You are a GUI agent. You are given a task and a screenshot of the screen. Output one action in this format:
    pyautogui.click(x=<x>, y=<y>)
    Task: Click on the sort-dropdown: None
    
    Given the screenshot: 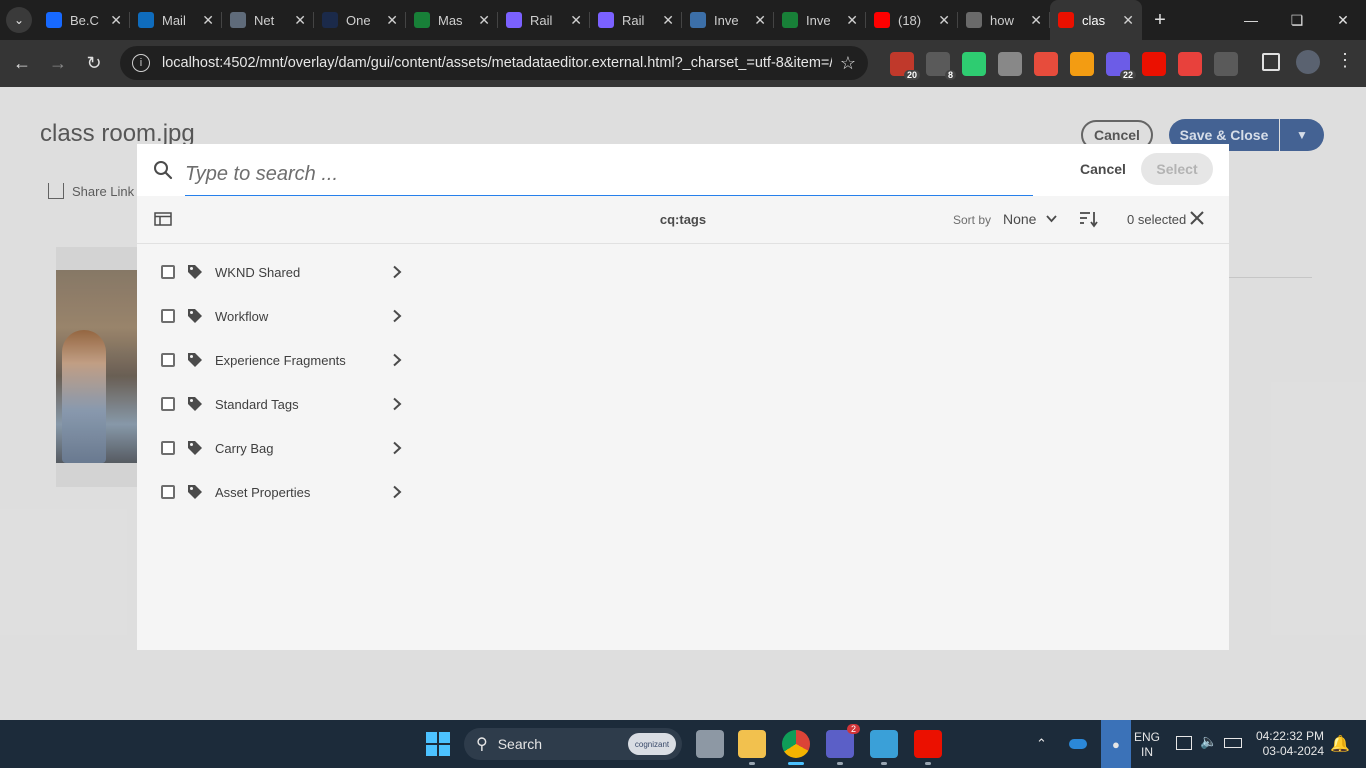 What is the action you would take?
    pyautogui.click(x=1030, y=219)
    